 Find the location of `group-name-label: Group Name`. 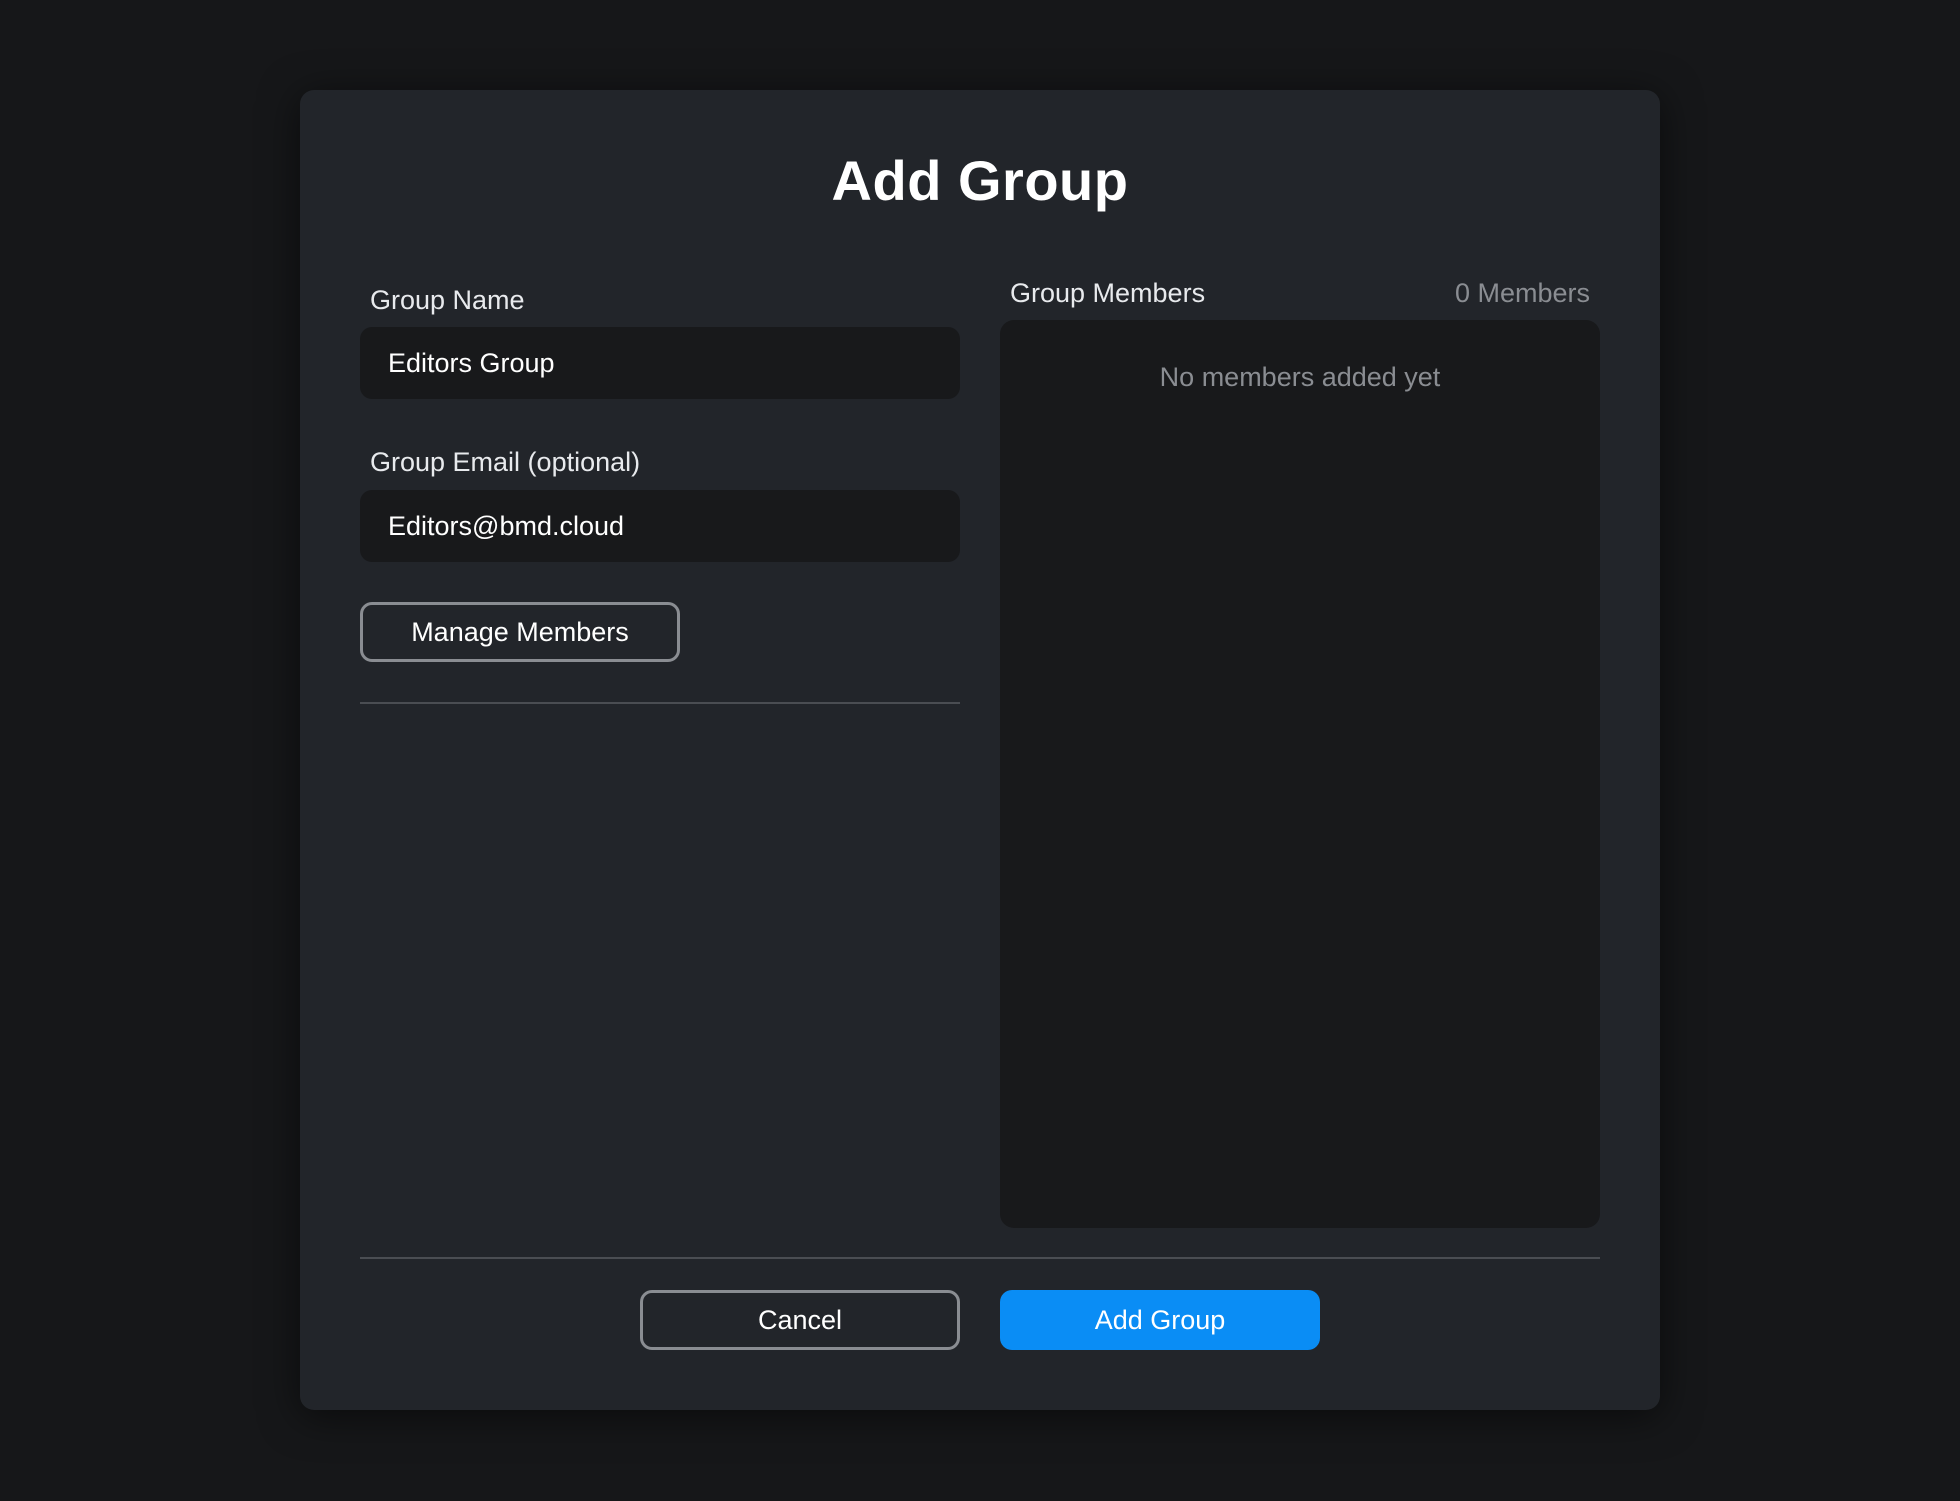

group-name-label: Group Name is located at coordinates (447, 300).